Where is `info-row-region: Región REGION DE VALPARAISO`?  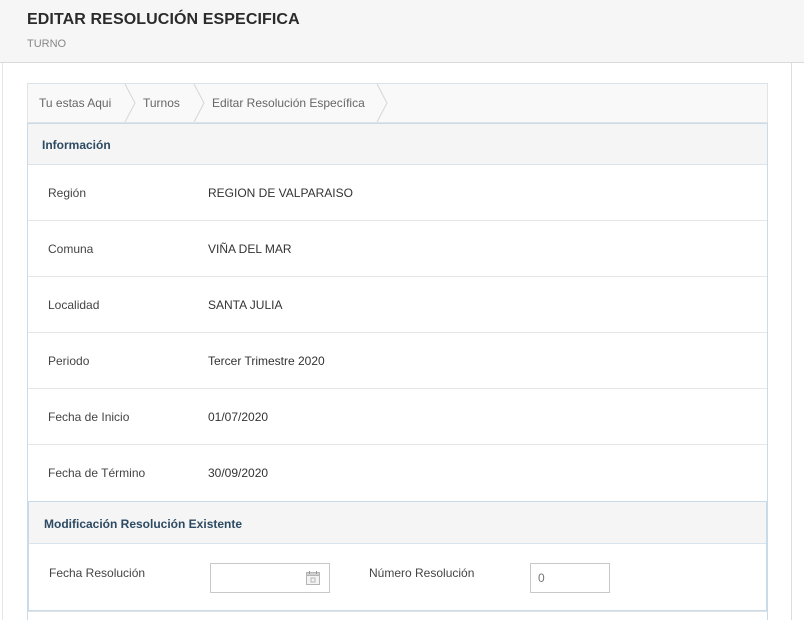
info-row-region: Región REGION DE VALPARAISO is located at coordinates (397, 193).